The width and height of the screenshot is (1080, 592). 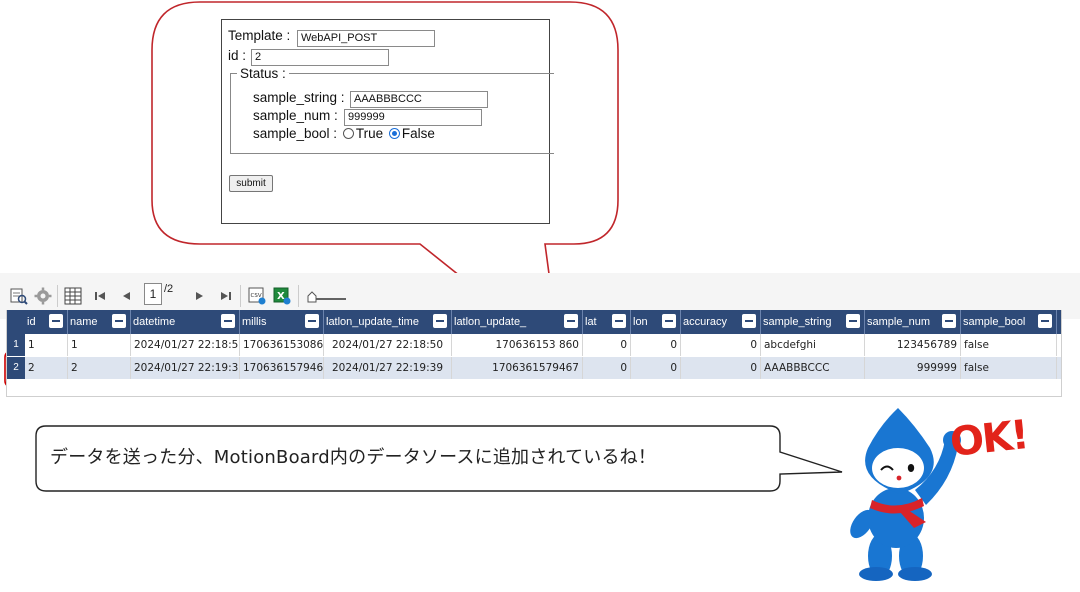 What do you see at coordinates (169, 289) in the screenshot?
I see `page-total-label: /2` at bounding box center [169, 289].